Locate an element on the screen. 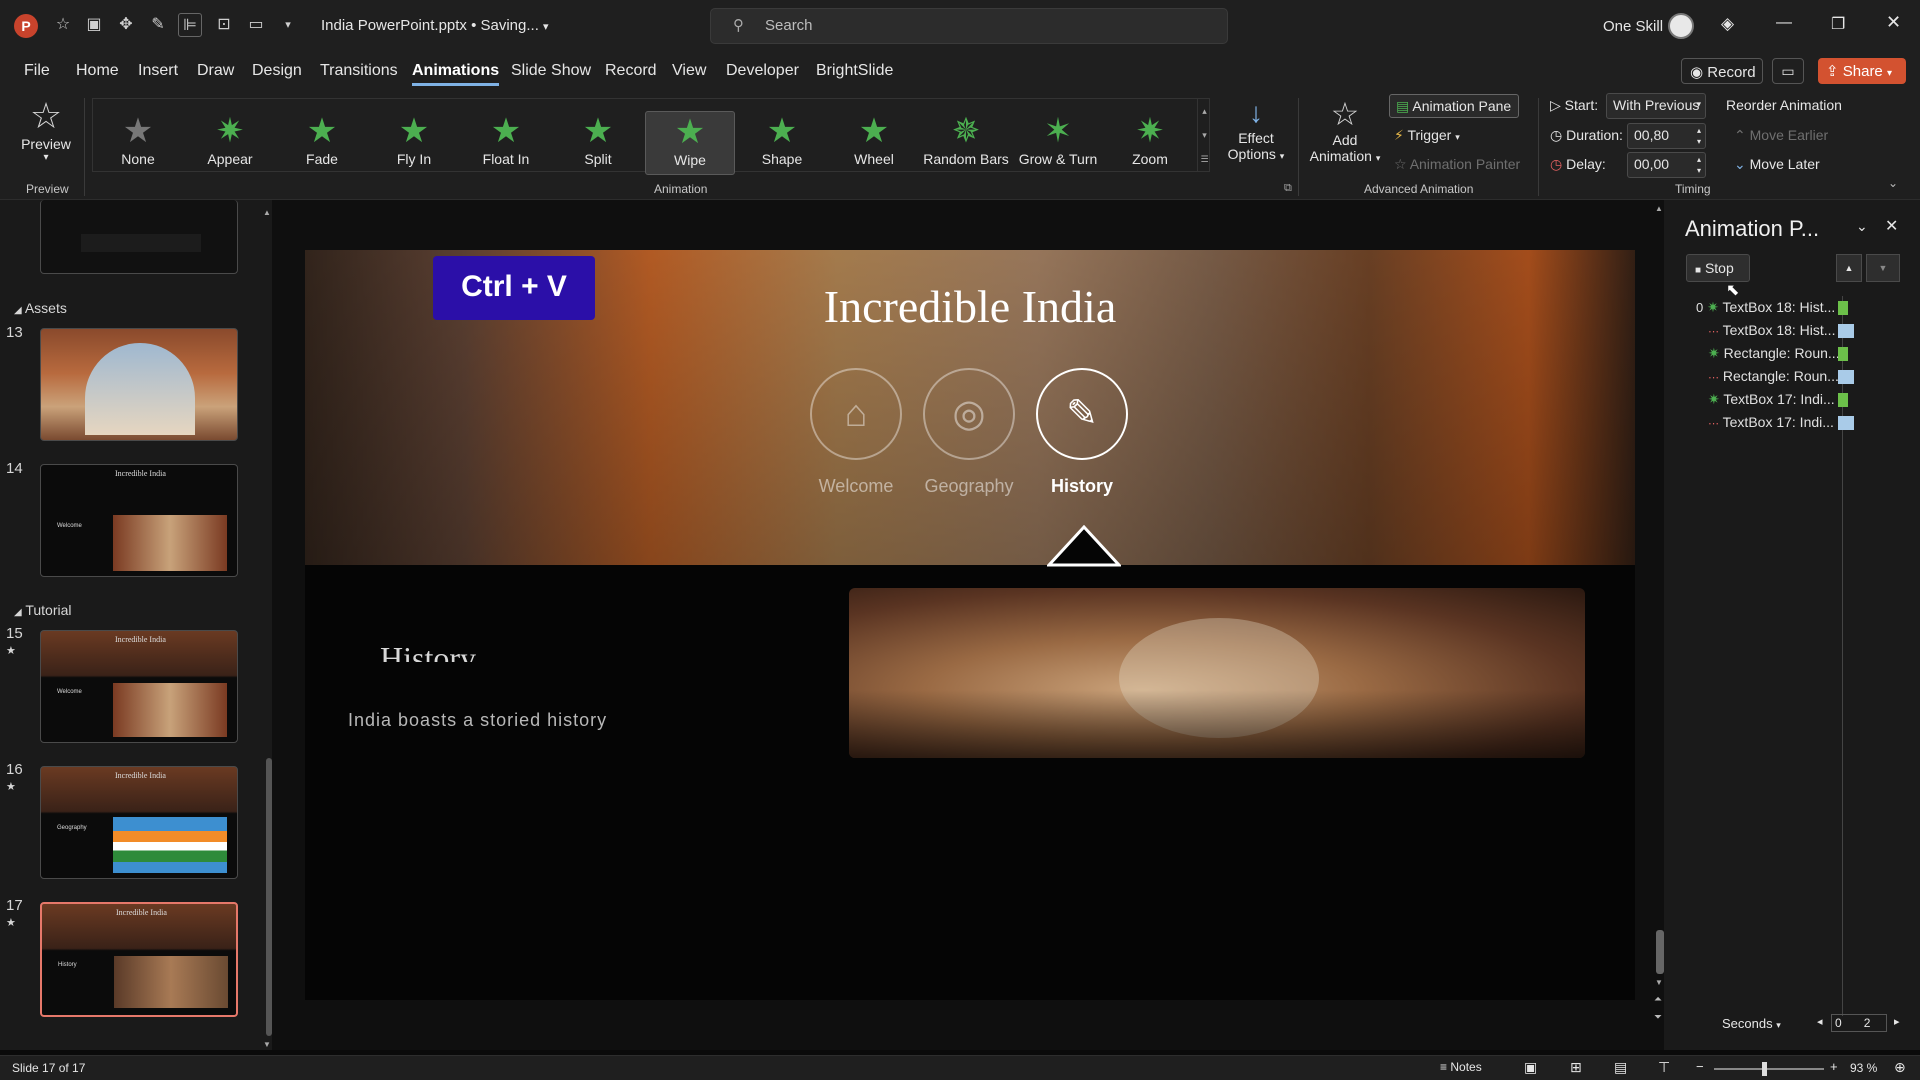 Image resolution: width=1920 pixels, height=1080 pixels. move-down-button: ▼ is located at coordinates (1883, 268).